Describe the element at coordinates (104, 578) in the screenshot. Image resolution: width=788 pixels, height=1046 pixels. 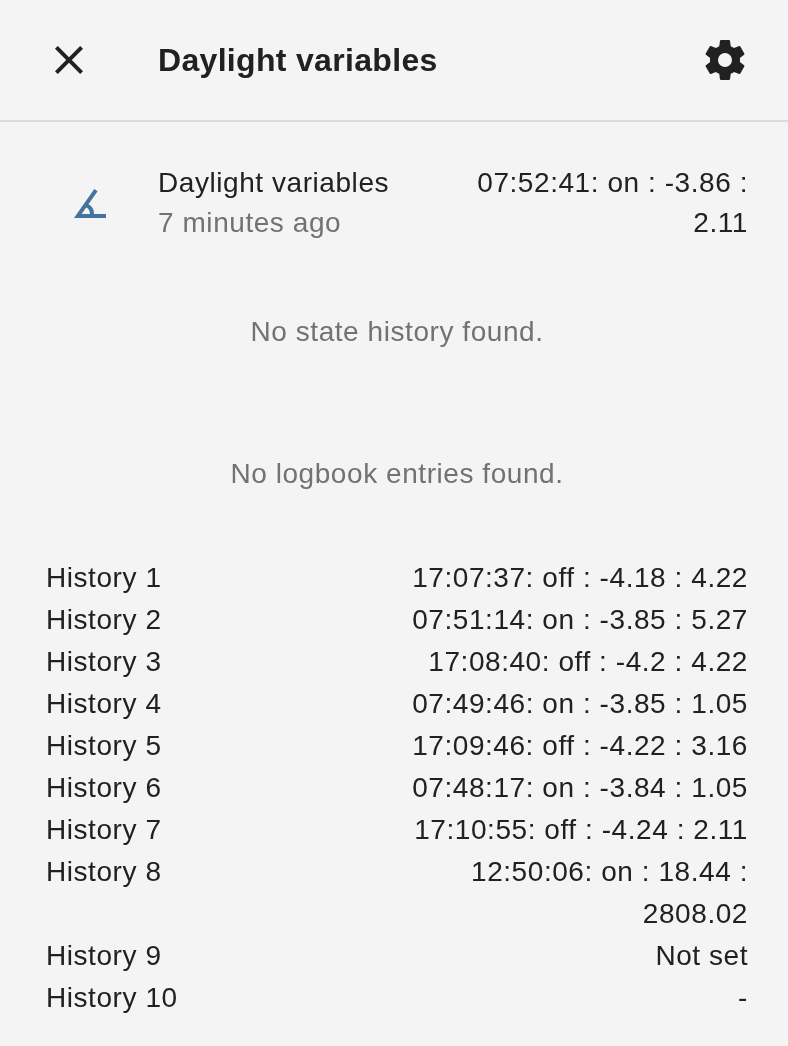
I see `attribute-label: History 1` at that location.